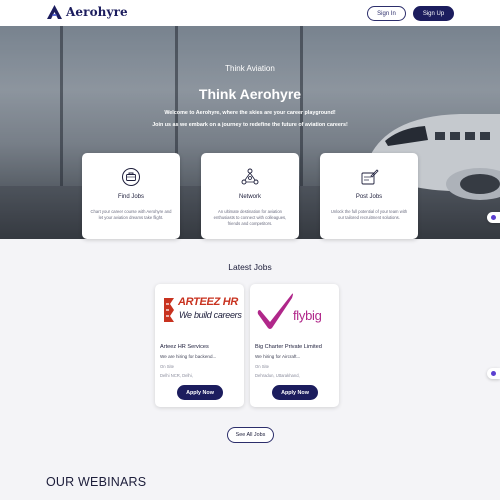 This screenshot has width=500, height=500. What do you see at coordinates (131, 177) in the screenshot?
I see `briefcase-search-icon` at bounding box center [131, 177].